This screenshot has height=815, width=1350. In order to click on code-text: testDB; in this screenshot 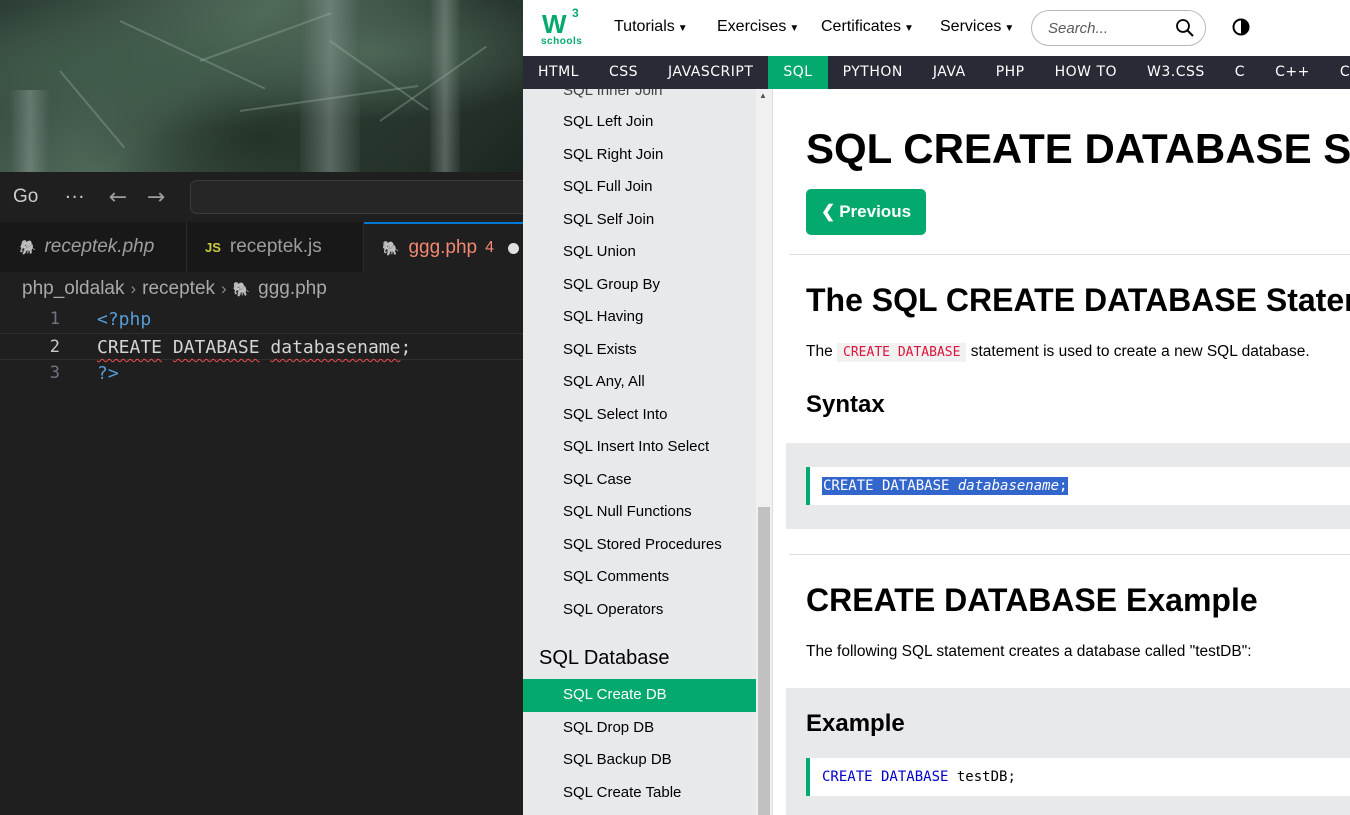, I will do `click(986, 777)`.